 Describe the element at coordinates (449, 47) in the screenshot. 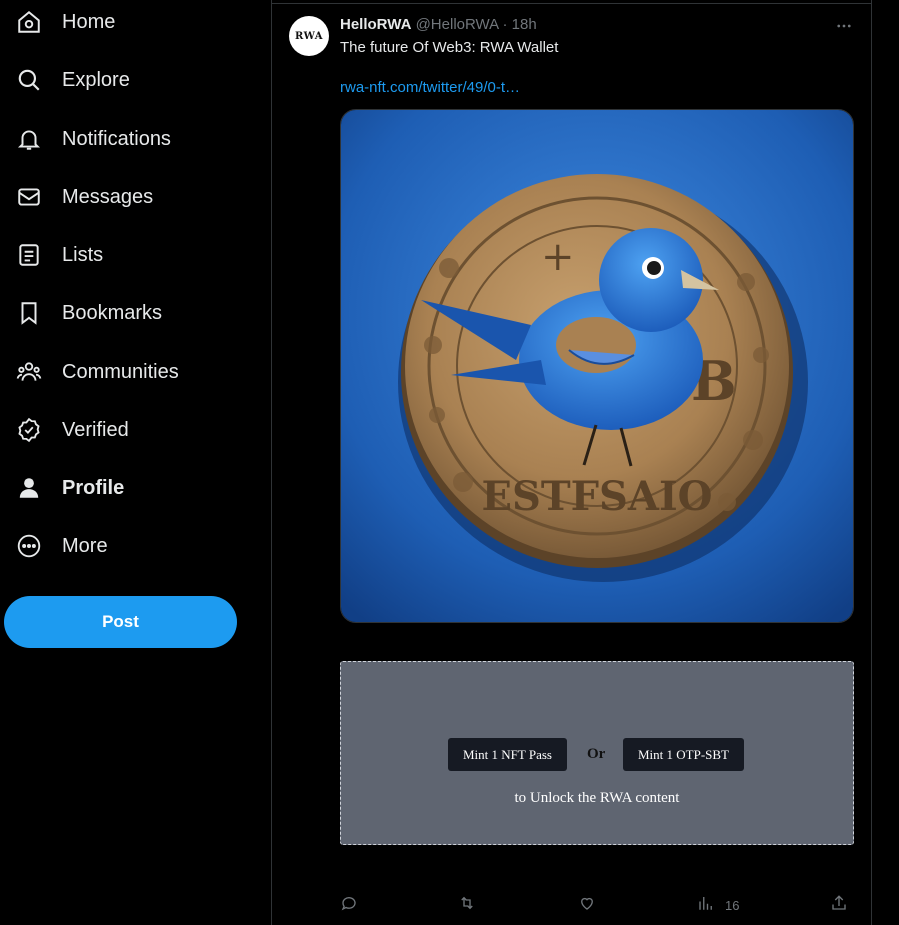

I see `tweet-text: The future Of Web3: RWA Wallet` at that location.